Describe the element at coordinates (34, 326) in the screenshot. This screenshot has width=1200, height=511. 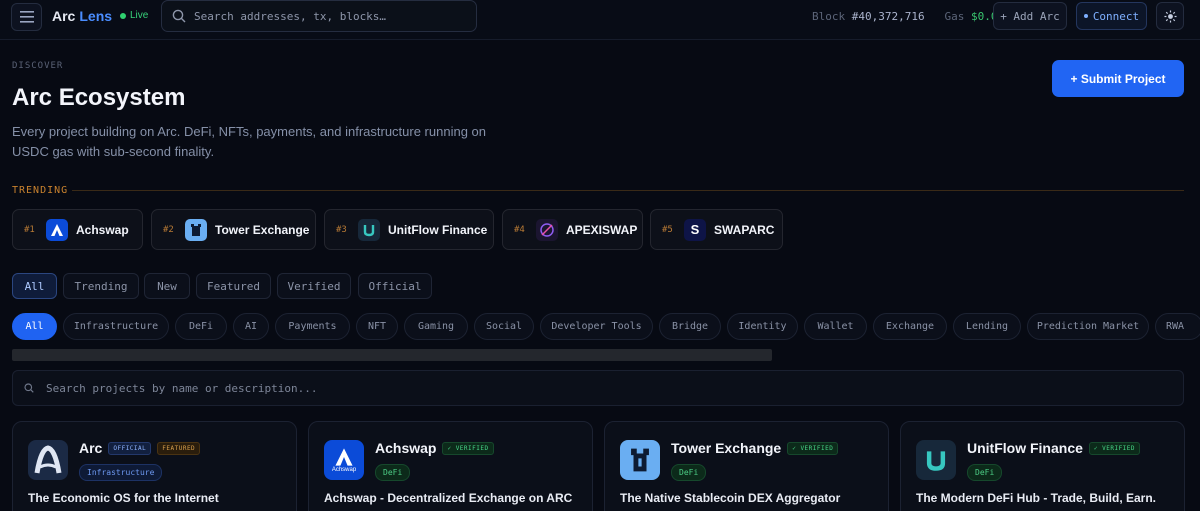
I see `category-all: All` at that location.